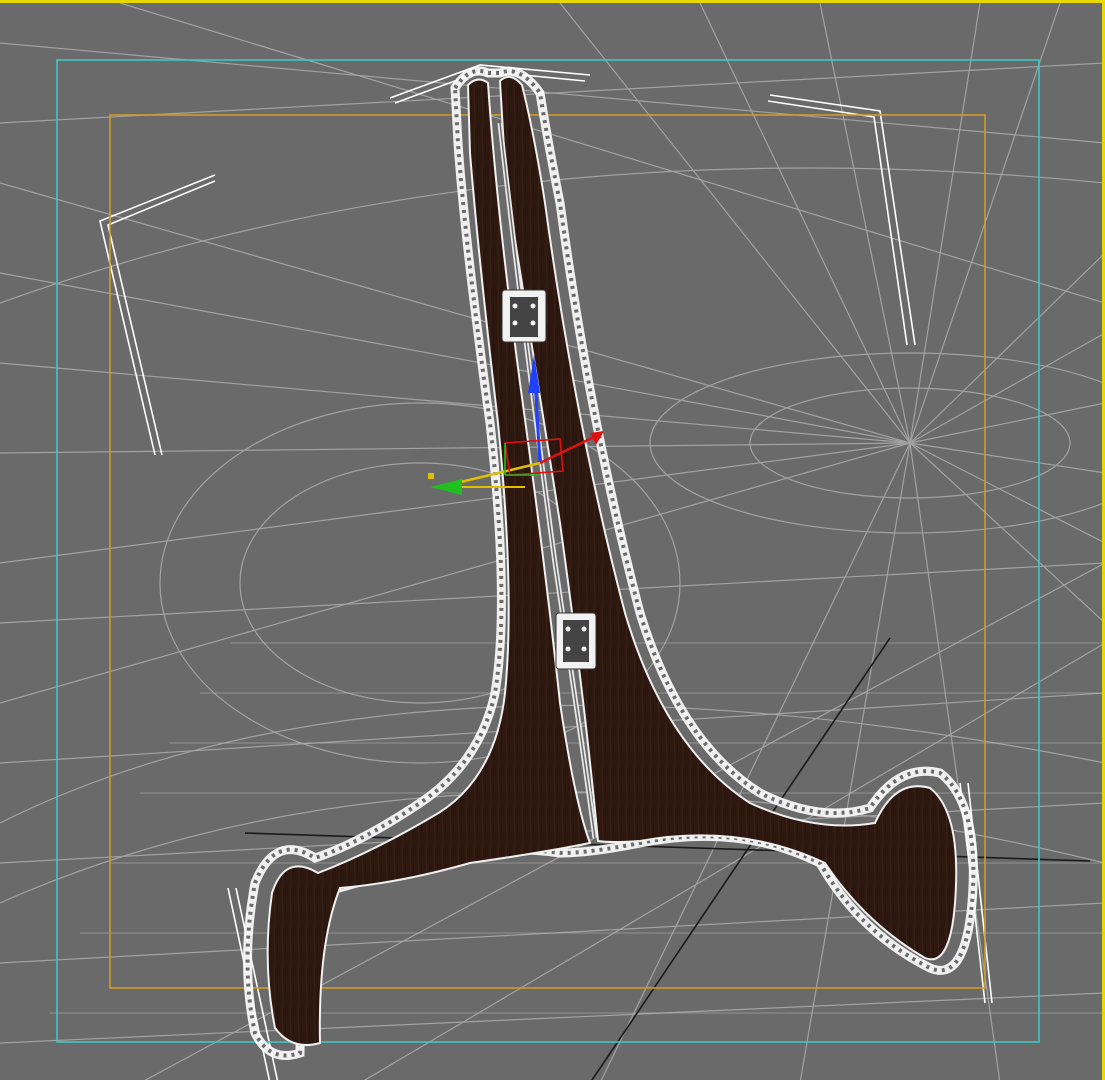 The width and height of the screenshot is (1105, 1080). Describe the element at coordinates (524, 316) in the screenshot. I see `hinge-top` at that location.